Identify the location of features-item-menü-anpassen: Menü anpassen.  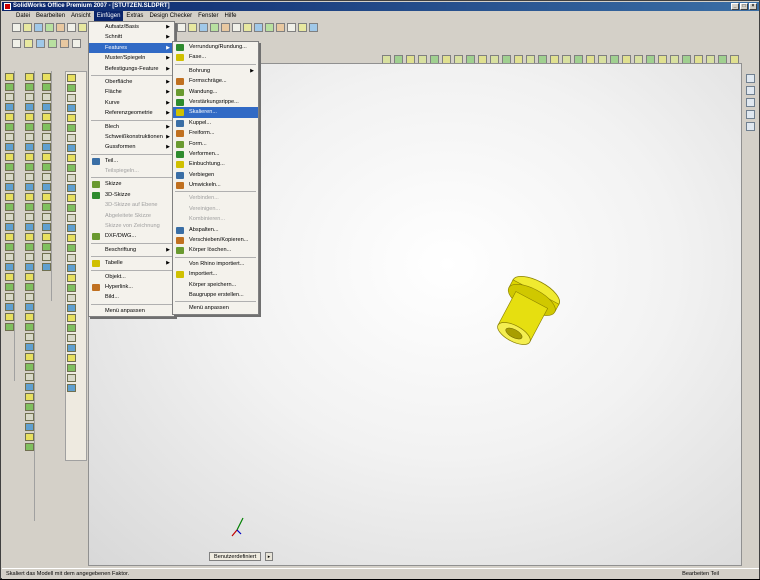
(215, 308).